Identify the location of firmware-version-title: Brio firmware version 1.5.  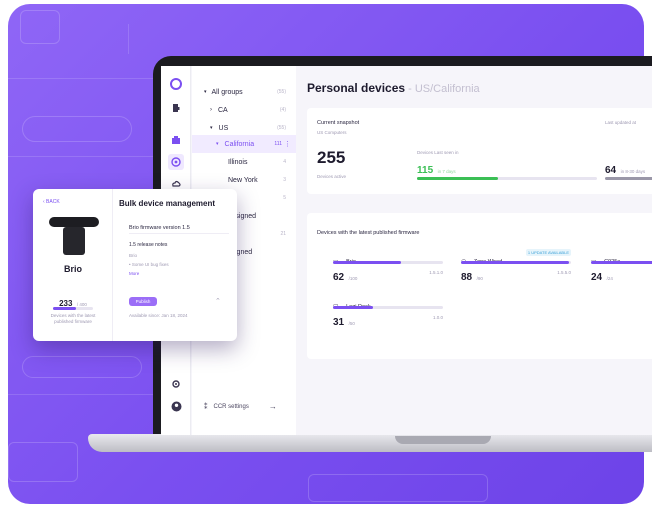
(159, 228).